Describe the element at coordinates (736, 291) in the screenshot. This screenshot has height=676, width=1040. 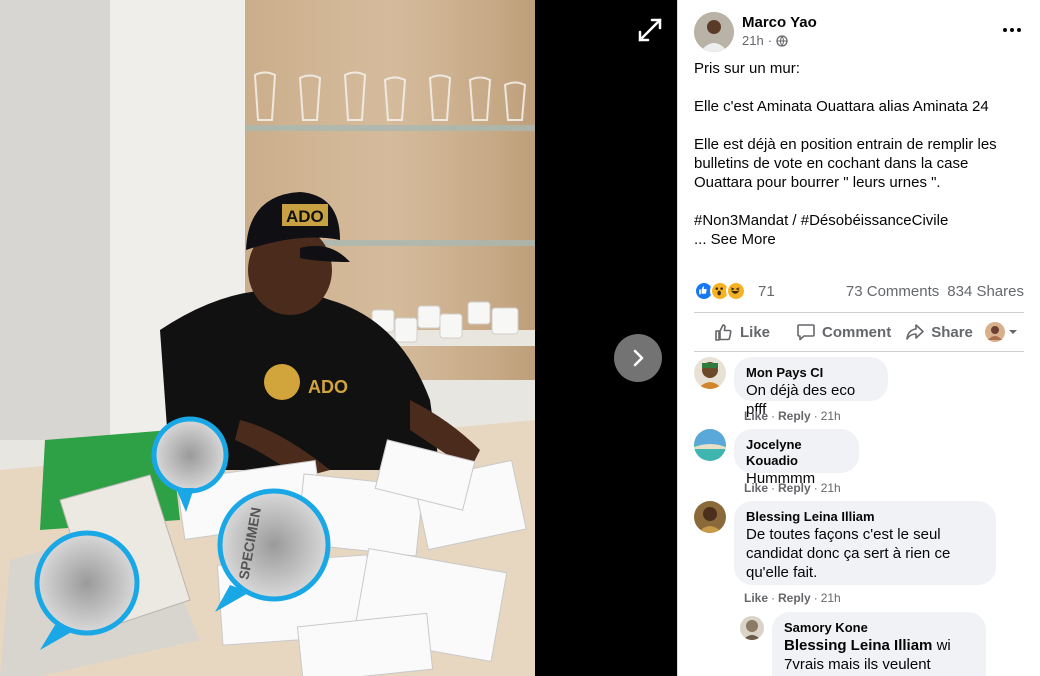
I see `haha-icon` at that location.